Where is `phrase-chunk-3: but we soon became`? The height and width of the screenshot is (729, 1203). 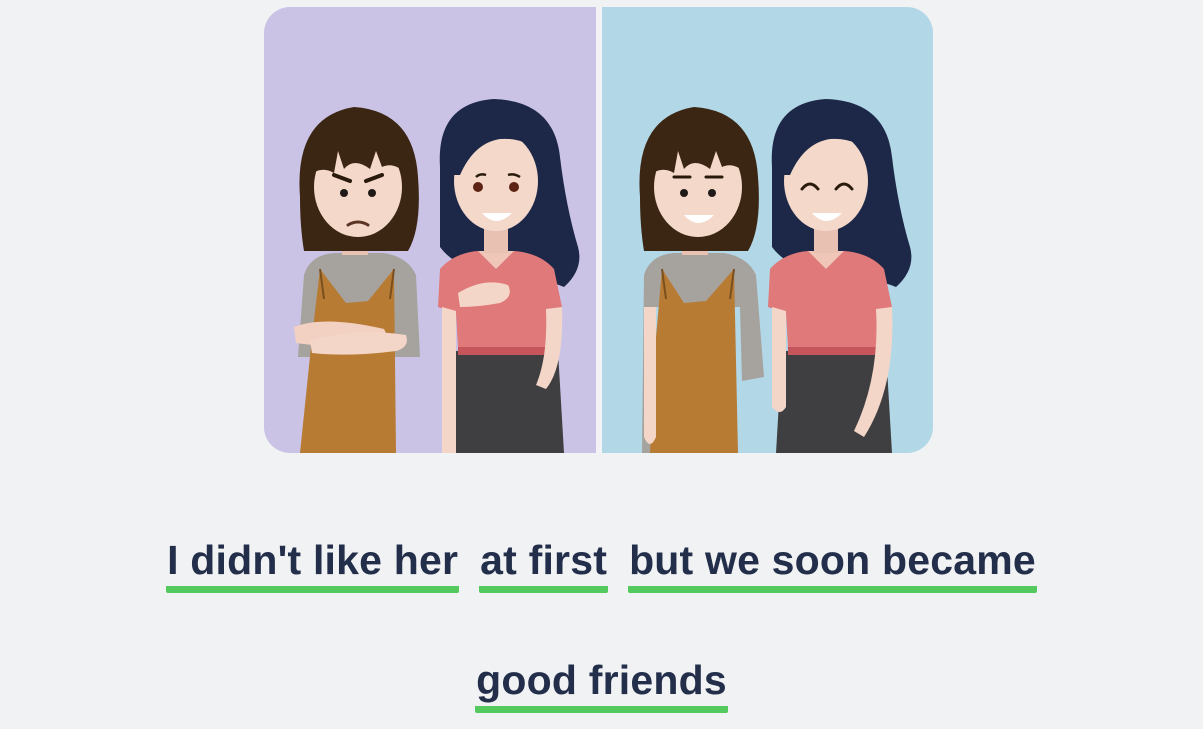
phrase-chunk-3: but we soon became is located at coordinates (832, 563).